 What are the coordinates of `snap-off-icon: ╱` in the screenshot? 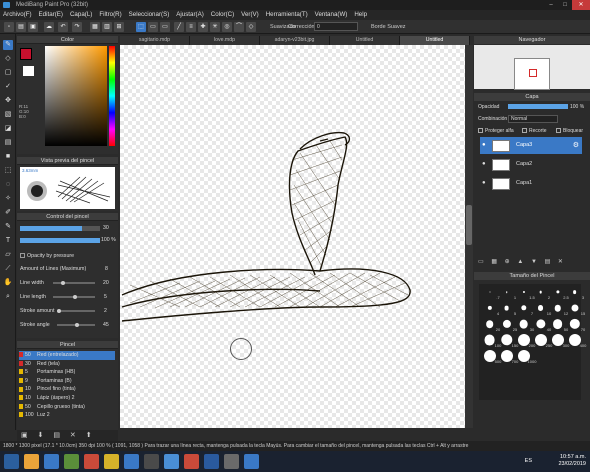 It's located at (179, 27).